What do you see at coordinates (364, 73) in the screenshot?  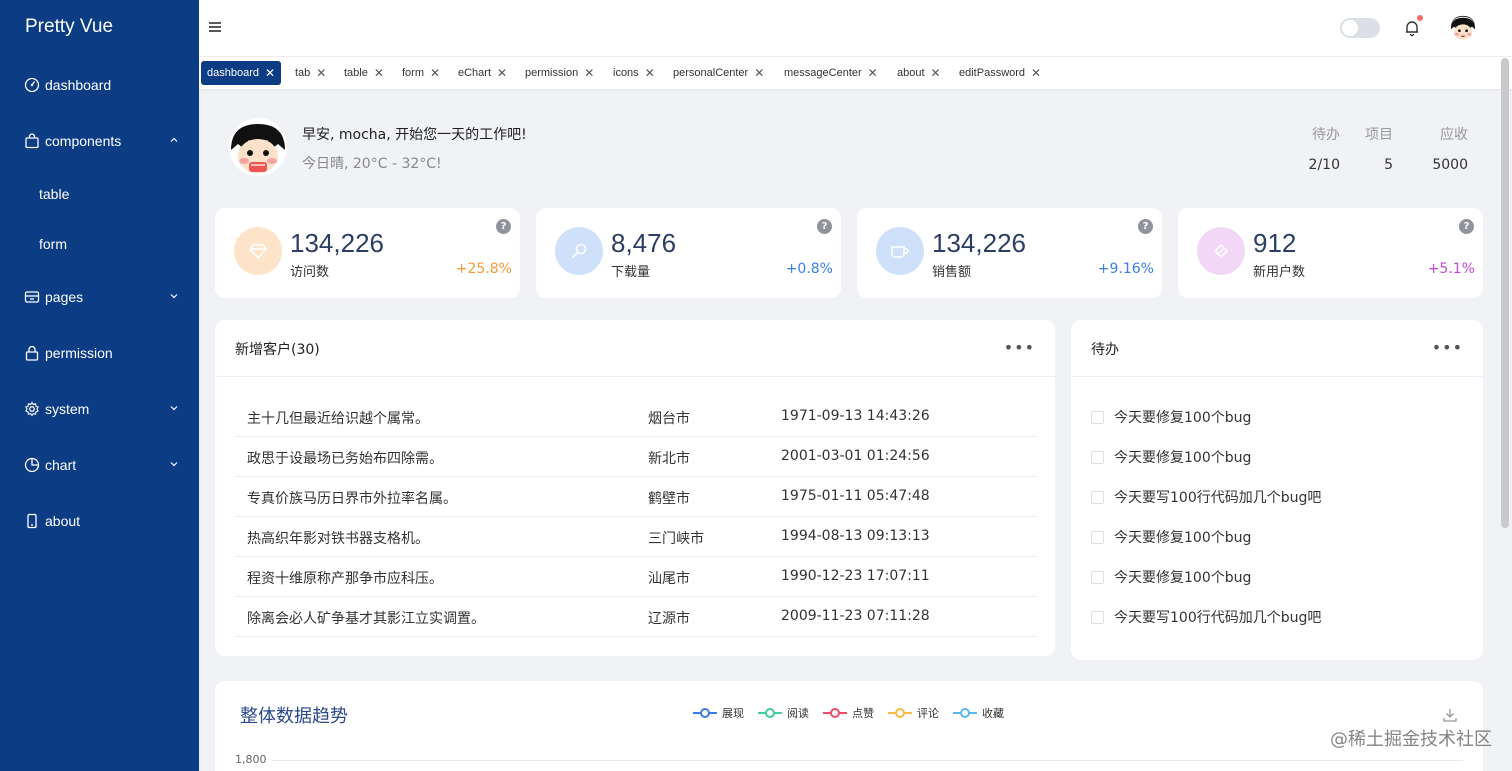 I see `tab-table: table ✕` at bounding box center [364, 73].